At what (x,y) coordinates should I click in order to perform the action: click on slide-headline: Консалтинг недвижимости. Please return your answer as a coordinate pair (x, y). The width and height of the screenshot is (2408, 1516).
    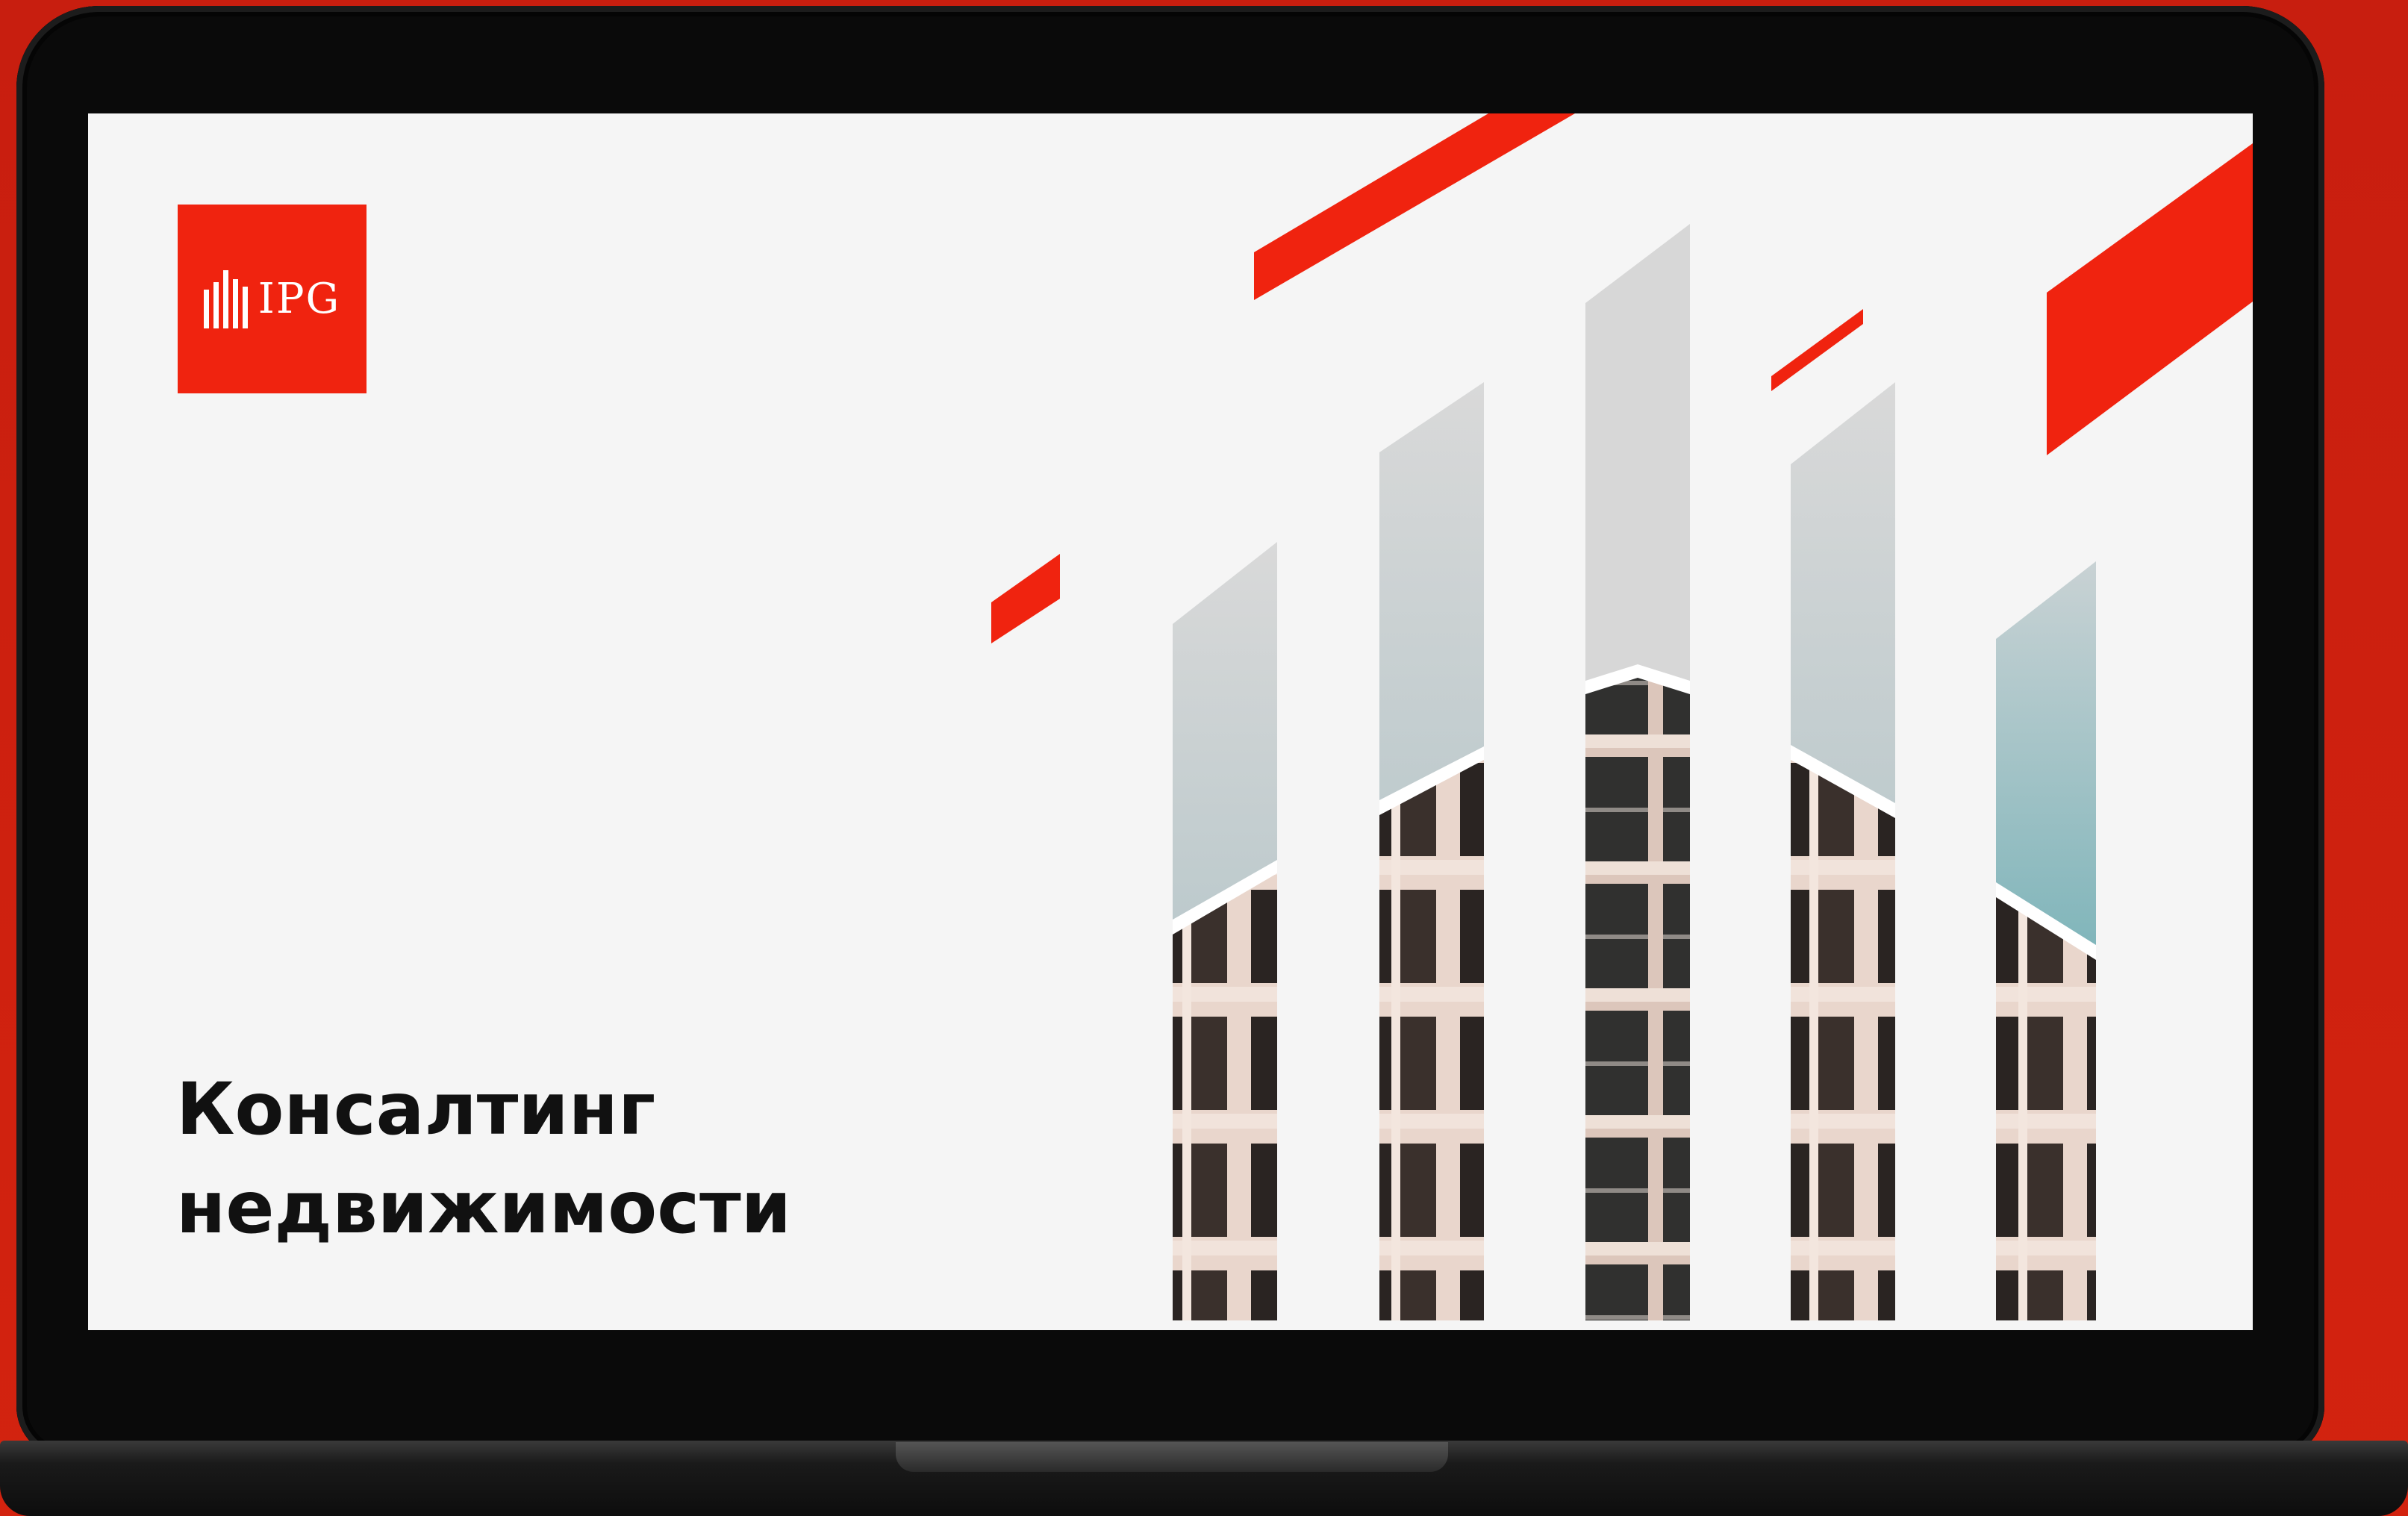
    Looking at the image, I should click on (512, 1158).